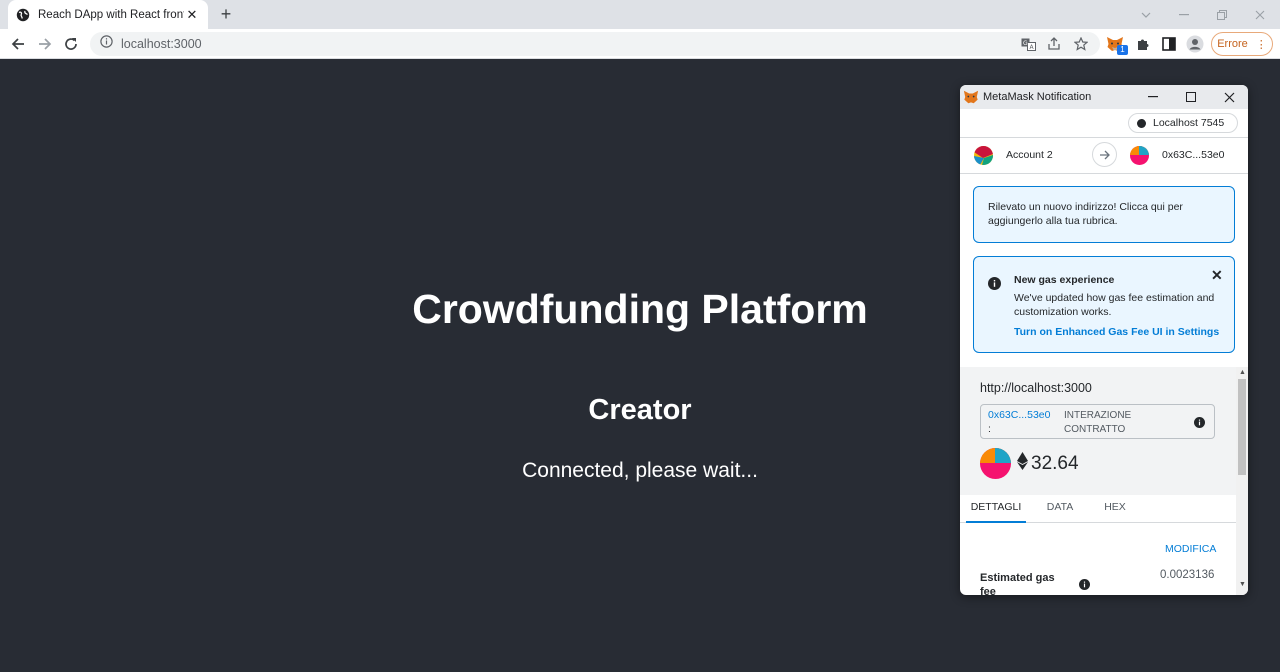  I want to click on chevron-down-icon, so click(1146, 14).